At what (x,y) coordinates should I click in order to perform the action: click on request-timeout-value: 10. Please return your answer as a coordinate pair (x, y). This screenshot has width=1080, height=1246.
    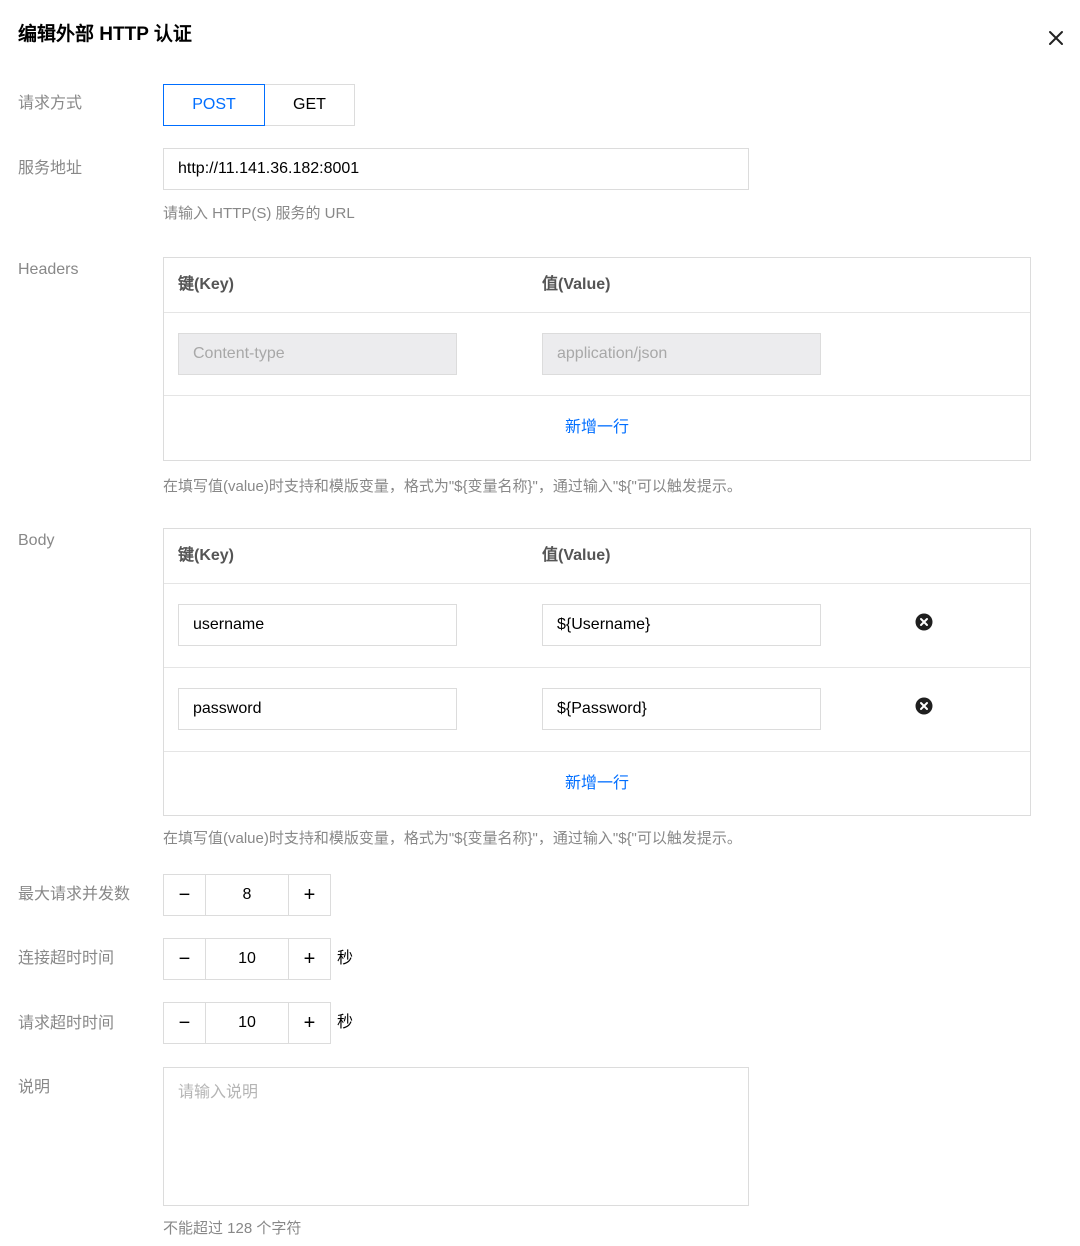
    Looking at the image, I should click on (247, 1023).